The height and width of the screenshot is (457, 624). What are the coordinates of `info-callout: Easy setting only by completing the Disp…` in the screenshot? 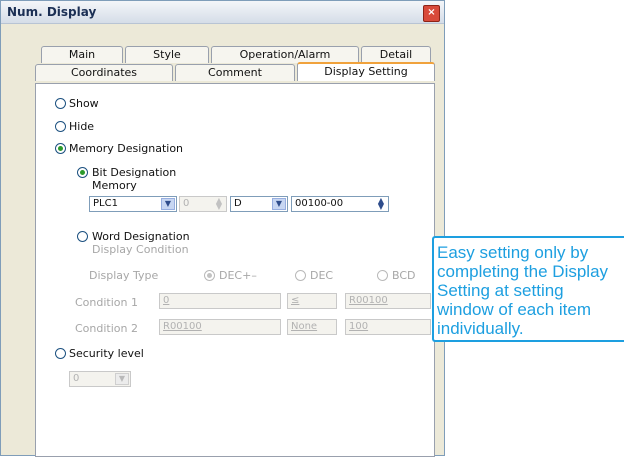 It's located at (528, 289).